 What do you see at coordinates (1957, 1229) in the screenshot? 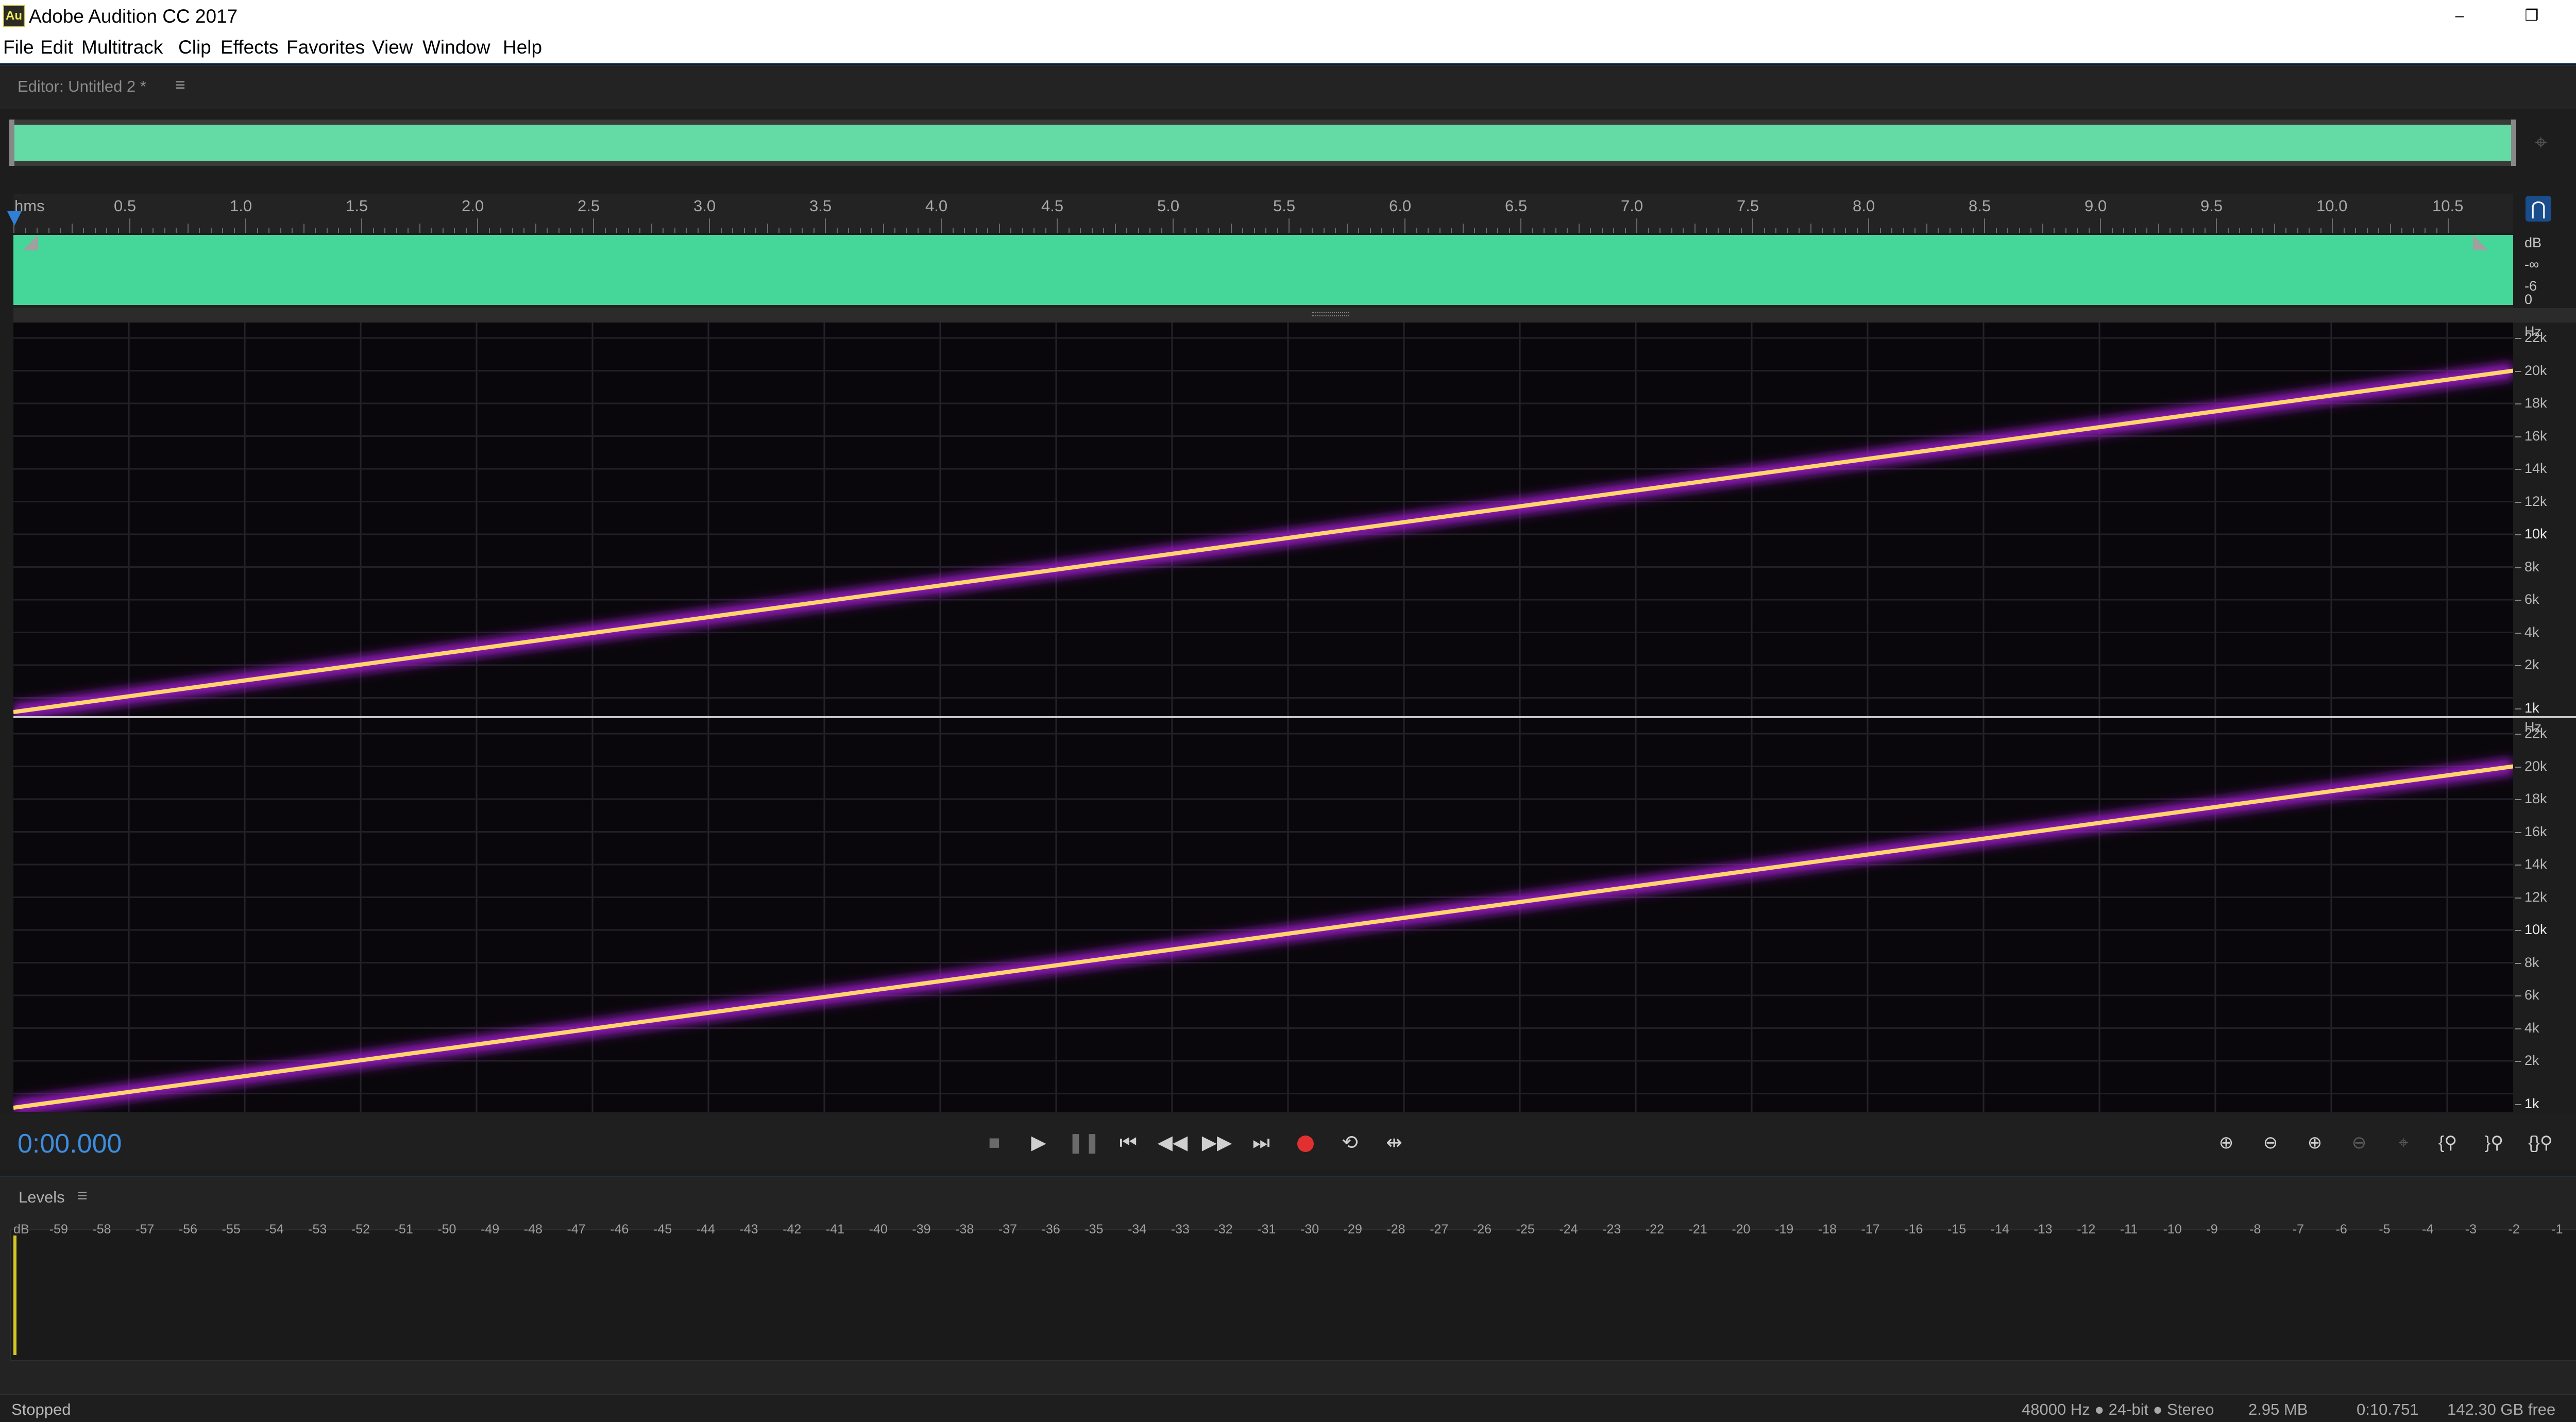
I see `level-scale-label: -15` at bounding box center [1957, 1229].